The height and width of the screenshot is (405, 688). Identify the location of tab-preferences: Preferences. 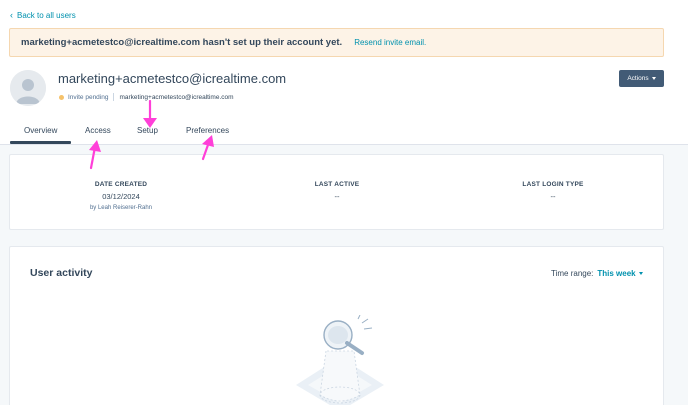
(207, 130).